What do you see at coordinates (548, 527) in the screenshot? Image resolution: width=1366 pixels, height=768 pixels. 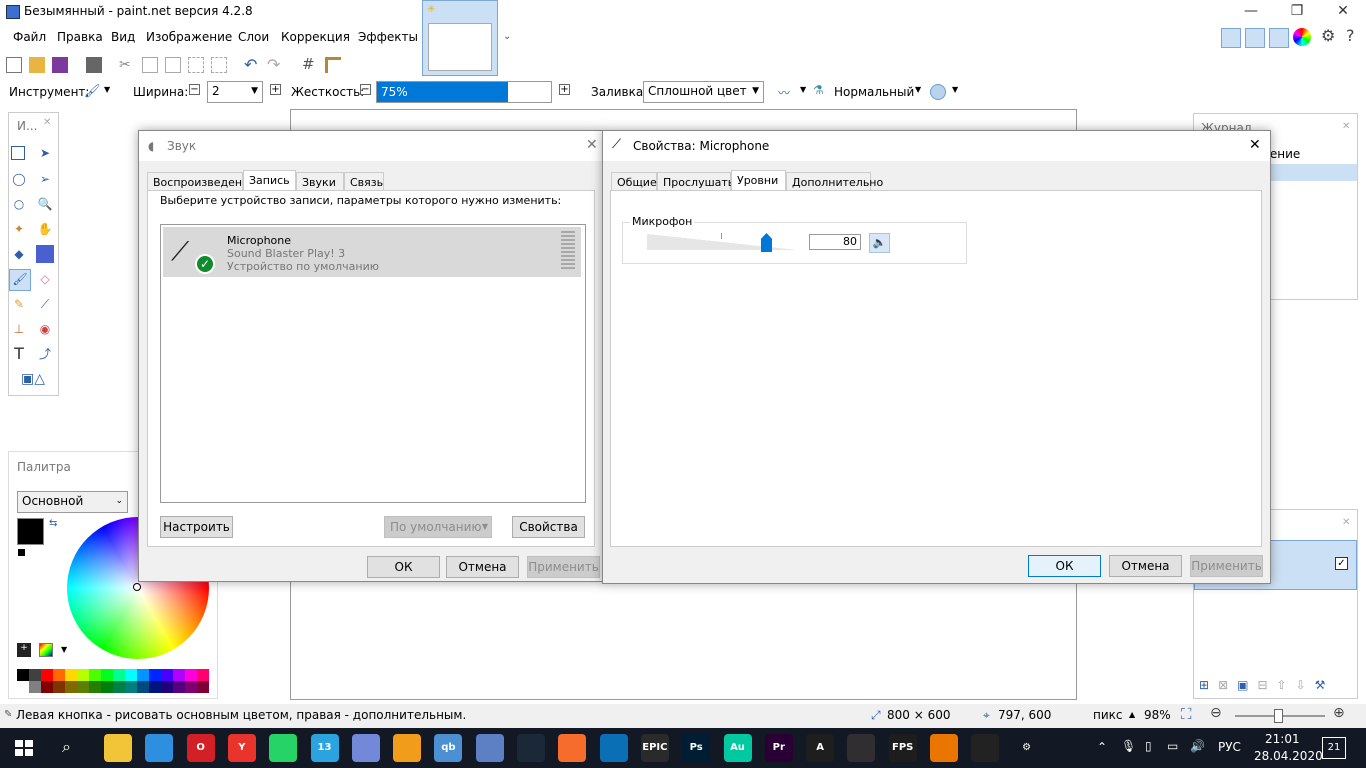 I see `properties-button: Свойства` at bounding box center [548, 527].